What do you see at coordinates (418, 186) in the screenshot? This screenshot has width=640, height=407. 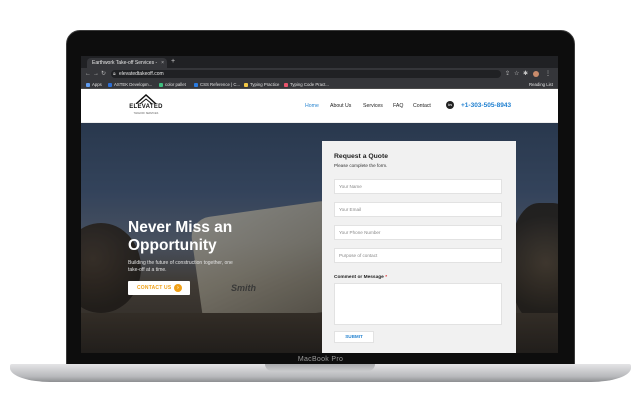 I see `name-field: Your Name` at bounding box center [418, 186].